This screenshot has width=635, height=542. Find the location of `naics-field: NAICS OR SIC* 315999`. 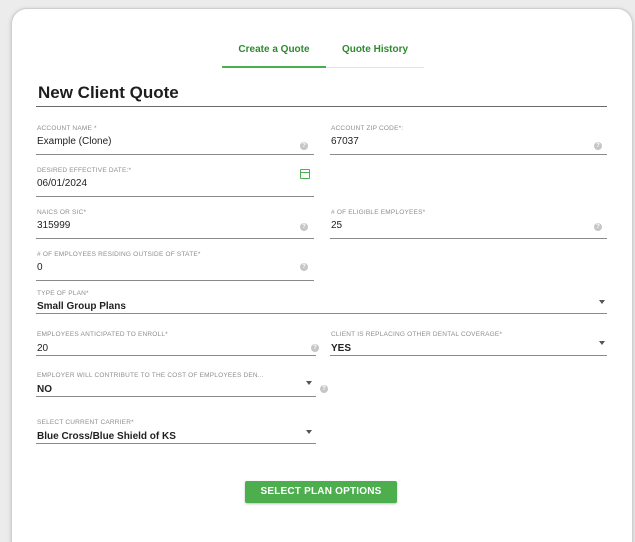

naics-field: NAICS OR SIC* 315999 is located at coordinates (175, 224).